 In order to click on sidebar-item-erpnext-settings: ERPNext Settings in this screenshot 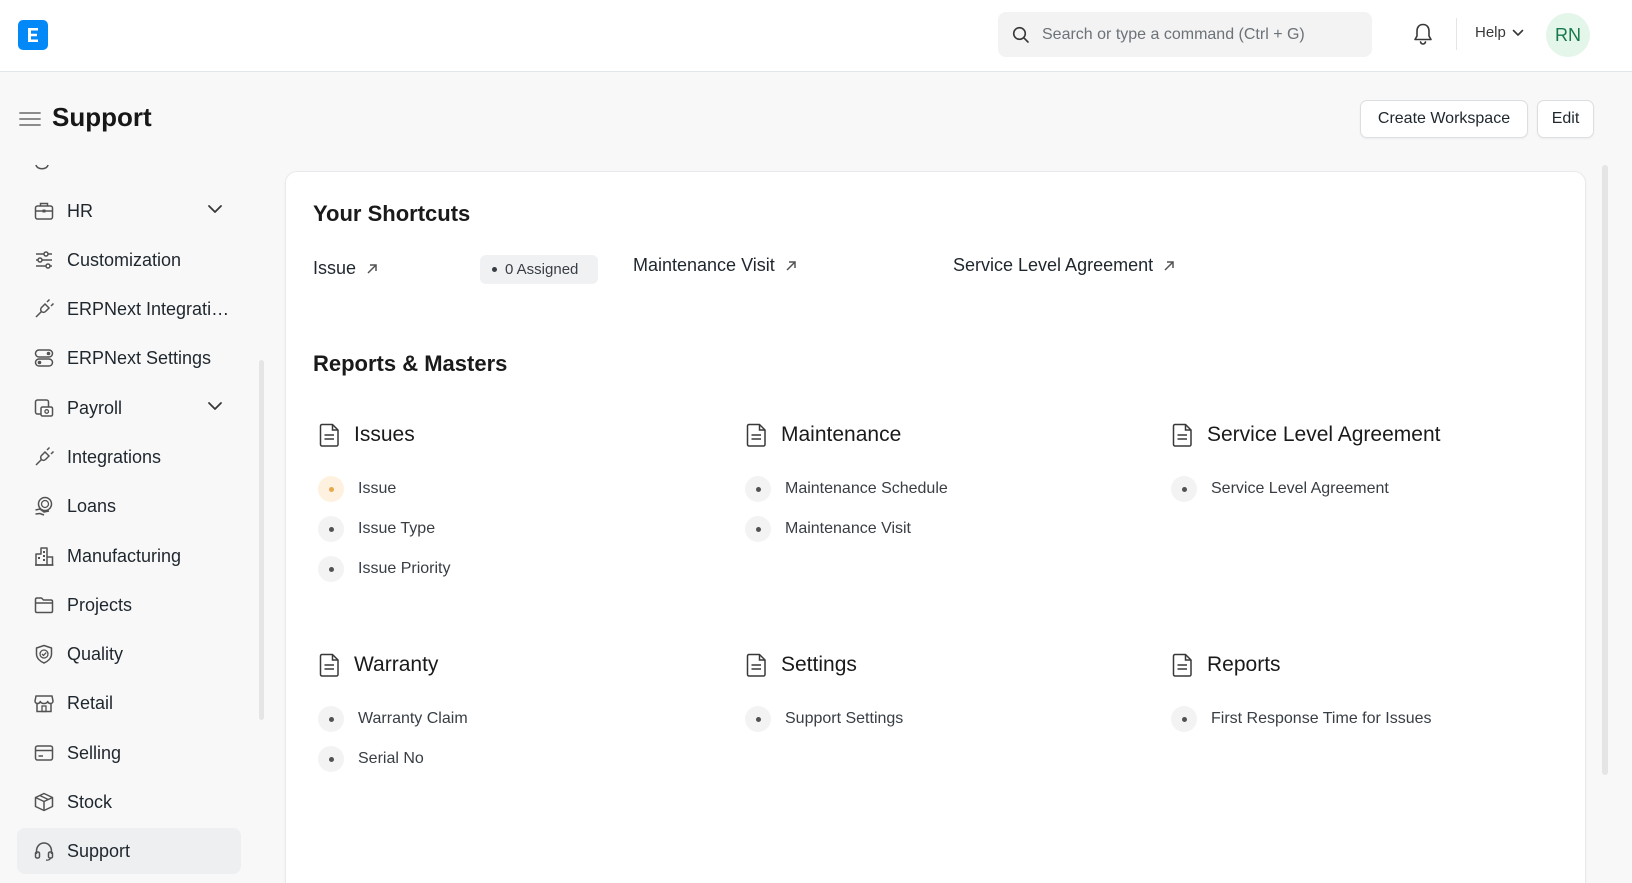, I will do `click(129, 358)`.